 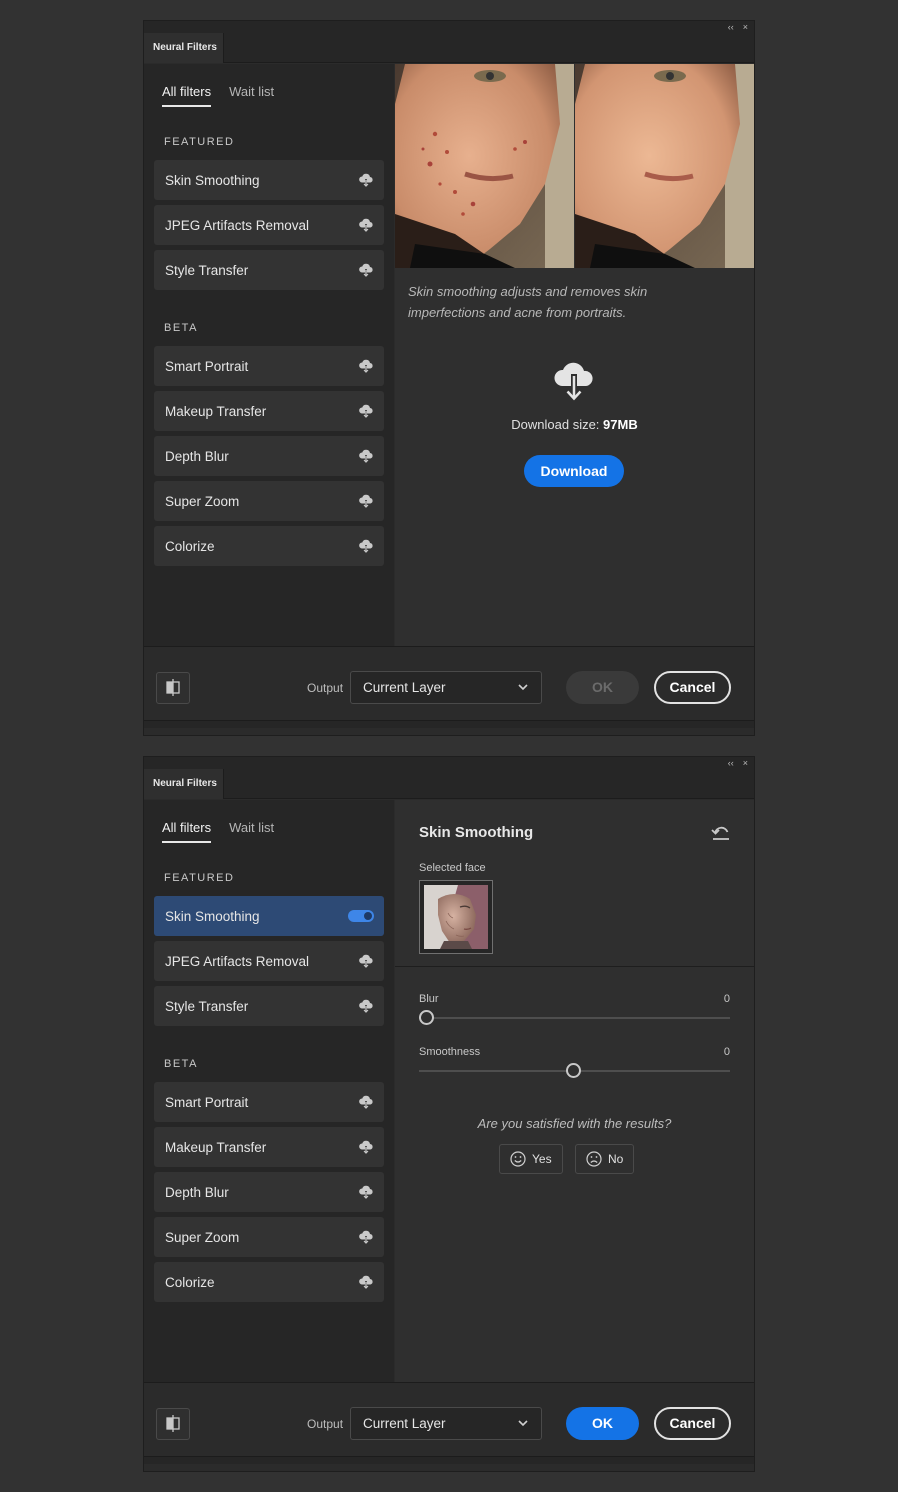 What do you see at coordinates (574, 1018) in the screenshot?
I see `blur-slider-track` at bounding box center [574, 1018].